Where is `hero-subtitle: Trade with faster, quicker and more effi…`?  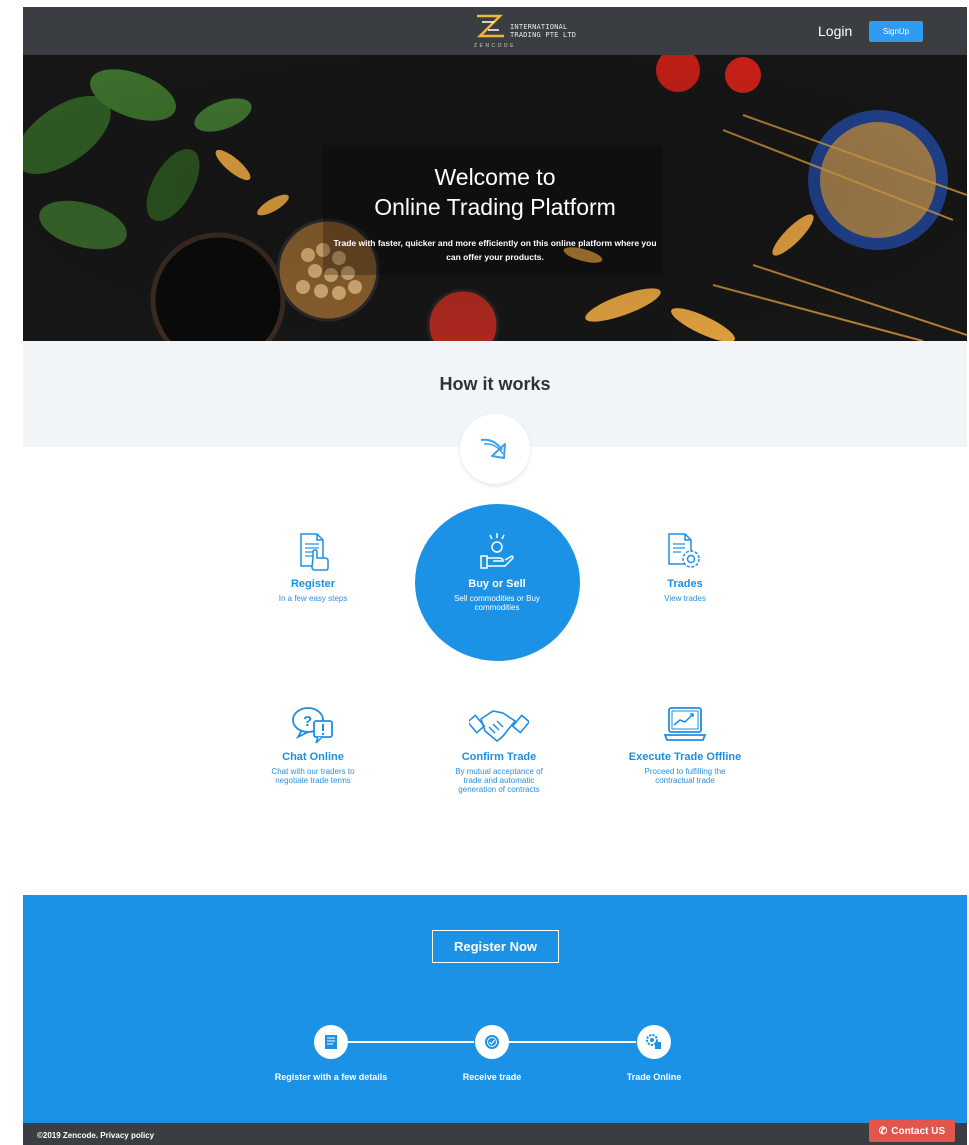
hero-subtitle: Trade with faster, quicker and more effi… is located at coordinates (495, 250).